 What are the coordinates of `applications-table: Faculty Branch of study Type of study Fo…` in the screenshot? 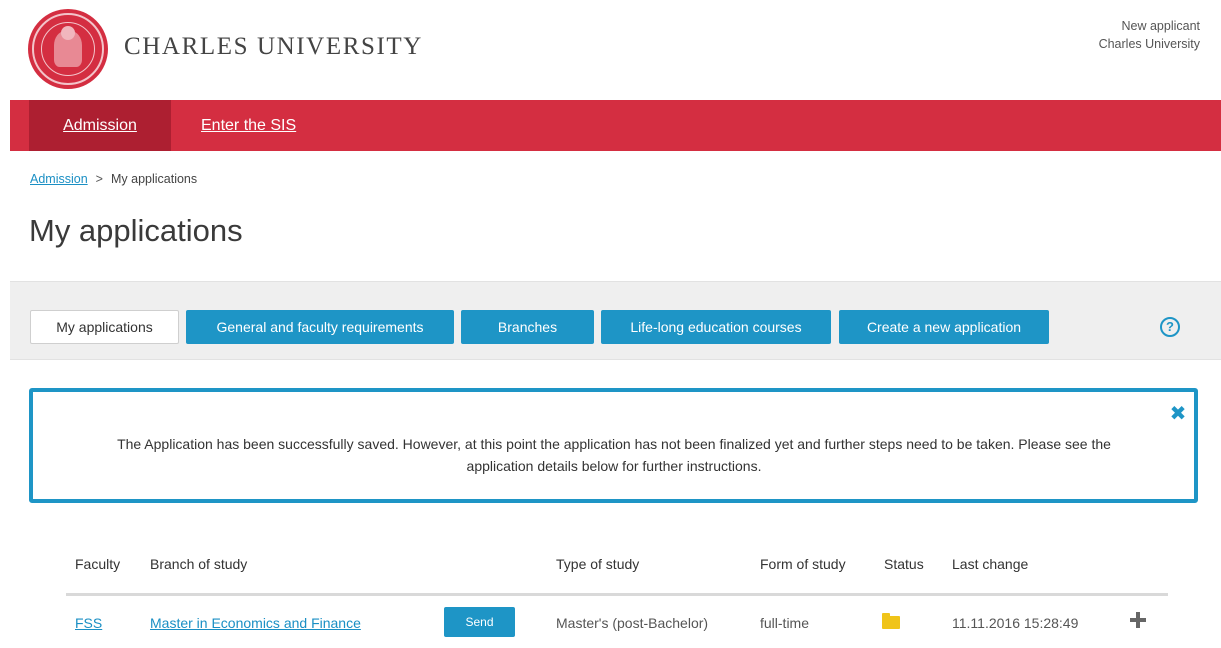 It's located at (617, 598).